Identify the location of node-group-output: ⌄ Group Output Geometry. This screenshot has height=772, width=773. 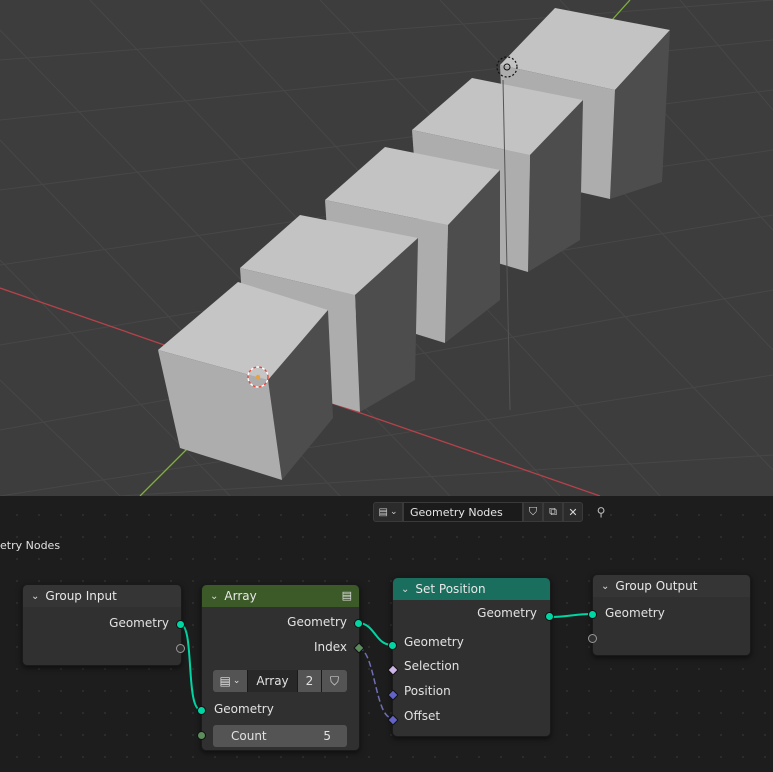
(669, 615).